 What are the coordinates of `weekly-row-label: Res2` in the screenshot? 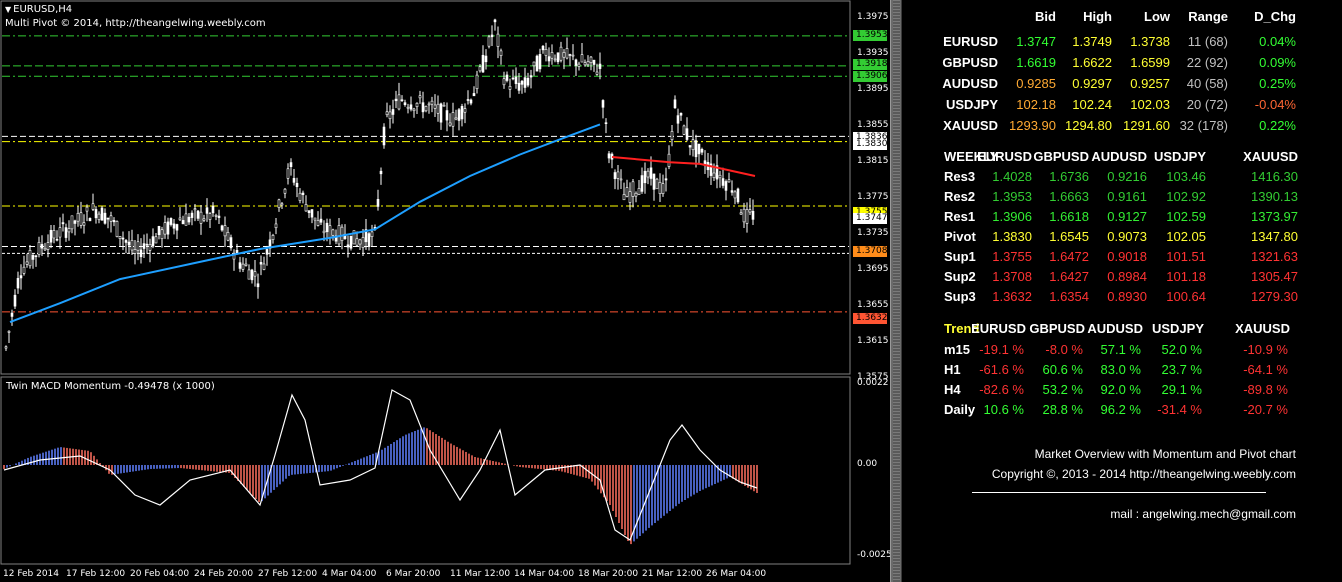 It's located at (960, 196).